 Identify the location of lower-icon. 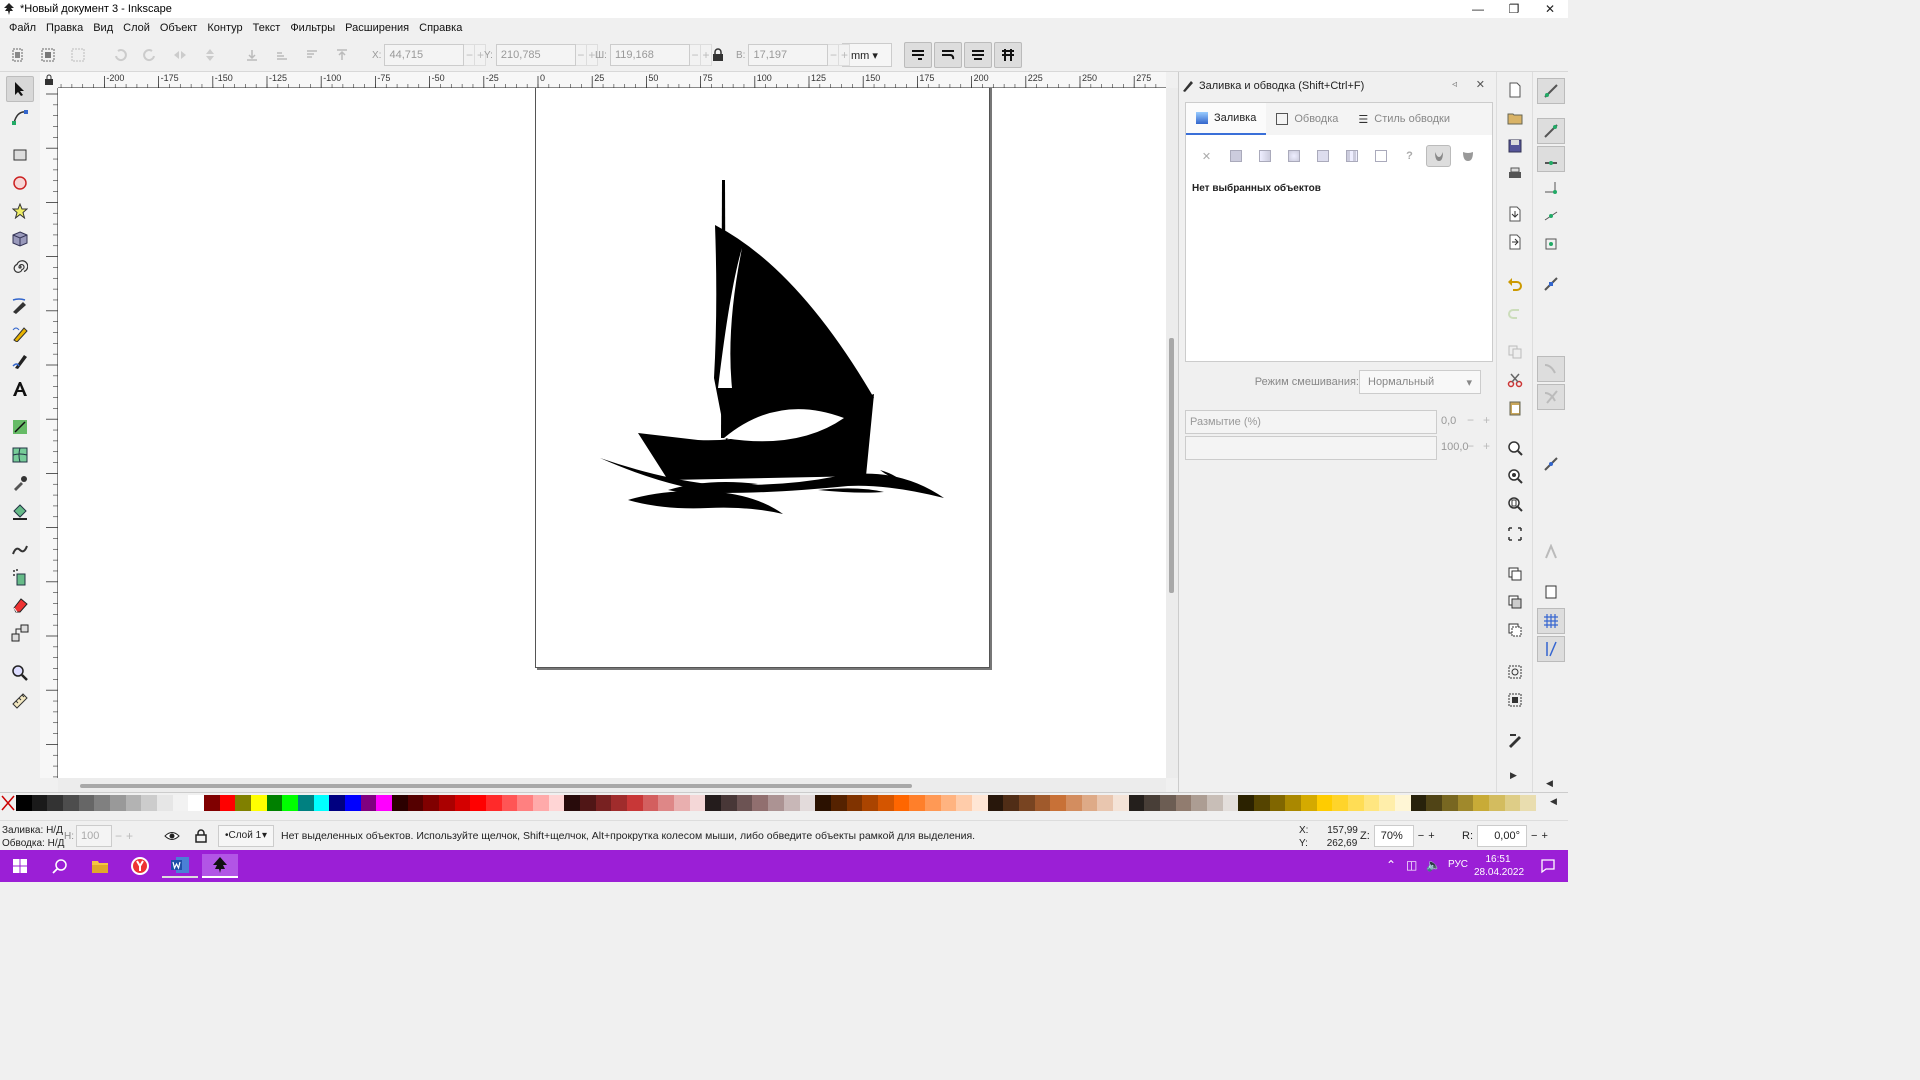
(282, 55).